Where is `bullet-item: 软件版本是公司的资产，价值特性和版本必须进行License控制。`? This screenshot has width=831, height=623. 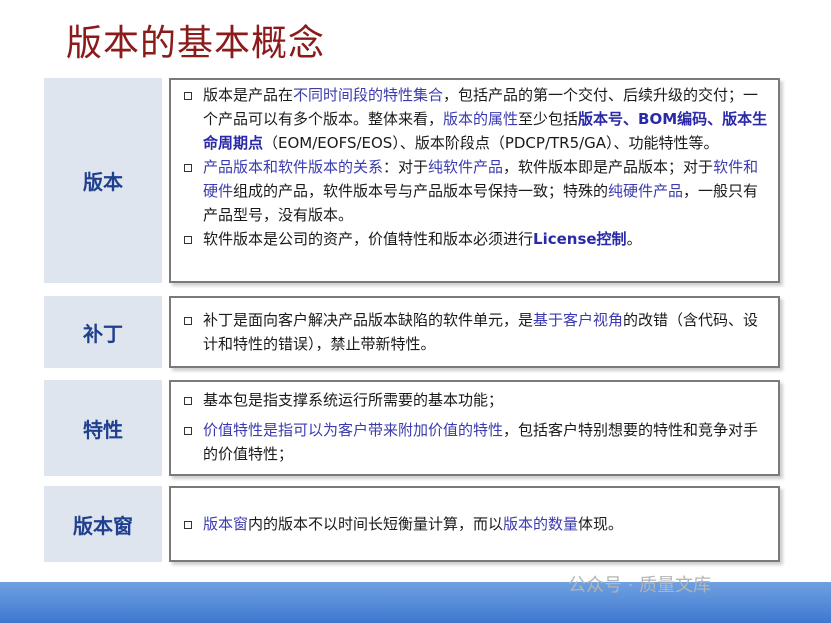 bullet-item: 软件版本是公司的资产，价值特性和版本必须进行License控制。 is located at coordinates (475, 239).